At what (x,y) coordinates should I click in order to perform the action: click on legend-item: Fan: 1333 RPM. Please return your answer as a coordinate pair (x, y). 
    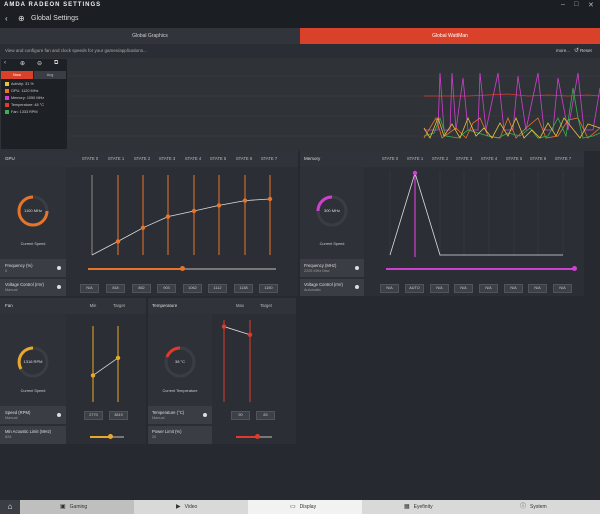
    Looking at the image, I should click on (21, 112).